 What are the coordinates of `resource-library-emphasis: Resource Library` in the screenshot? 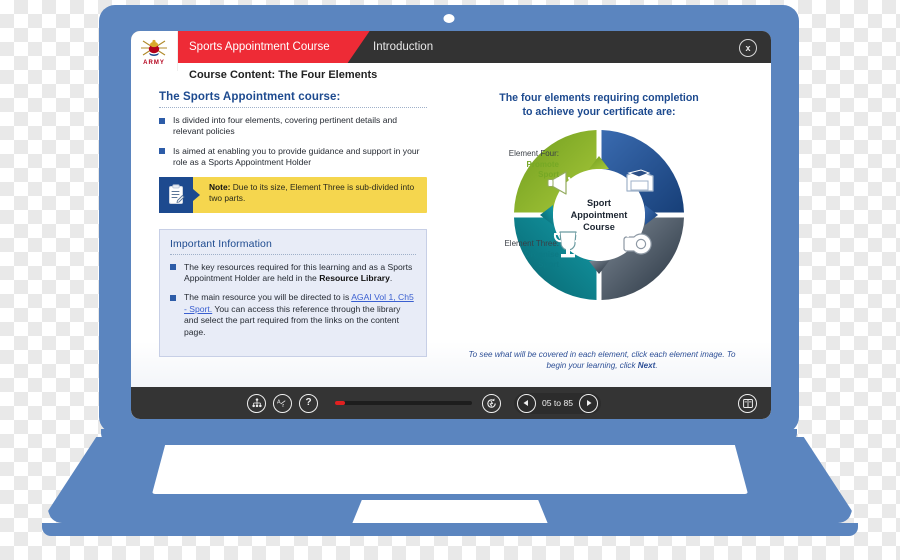 It's located at (354, 278).